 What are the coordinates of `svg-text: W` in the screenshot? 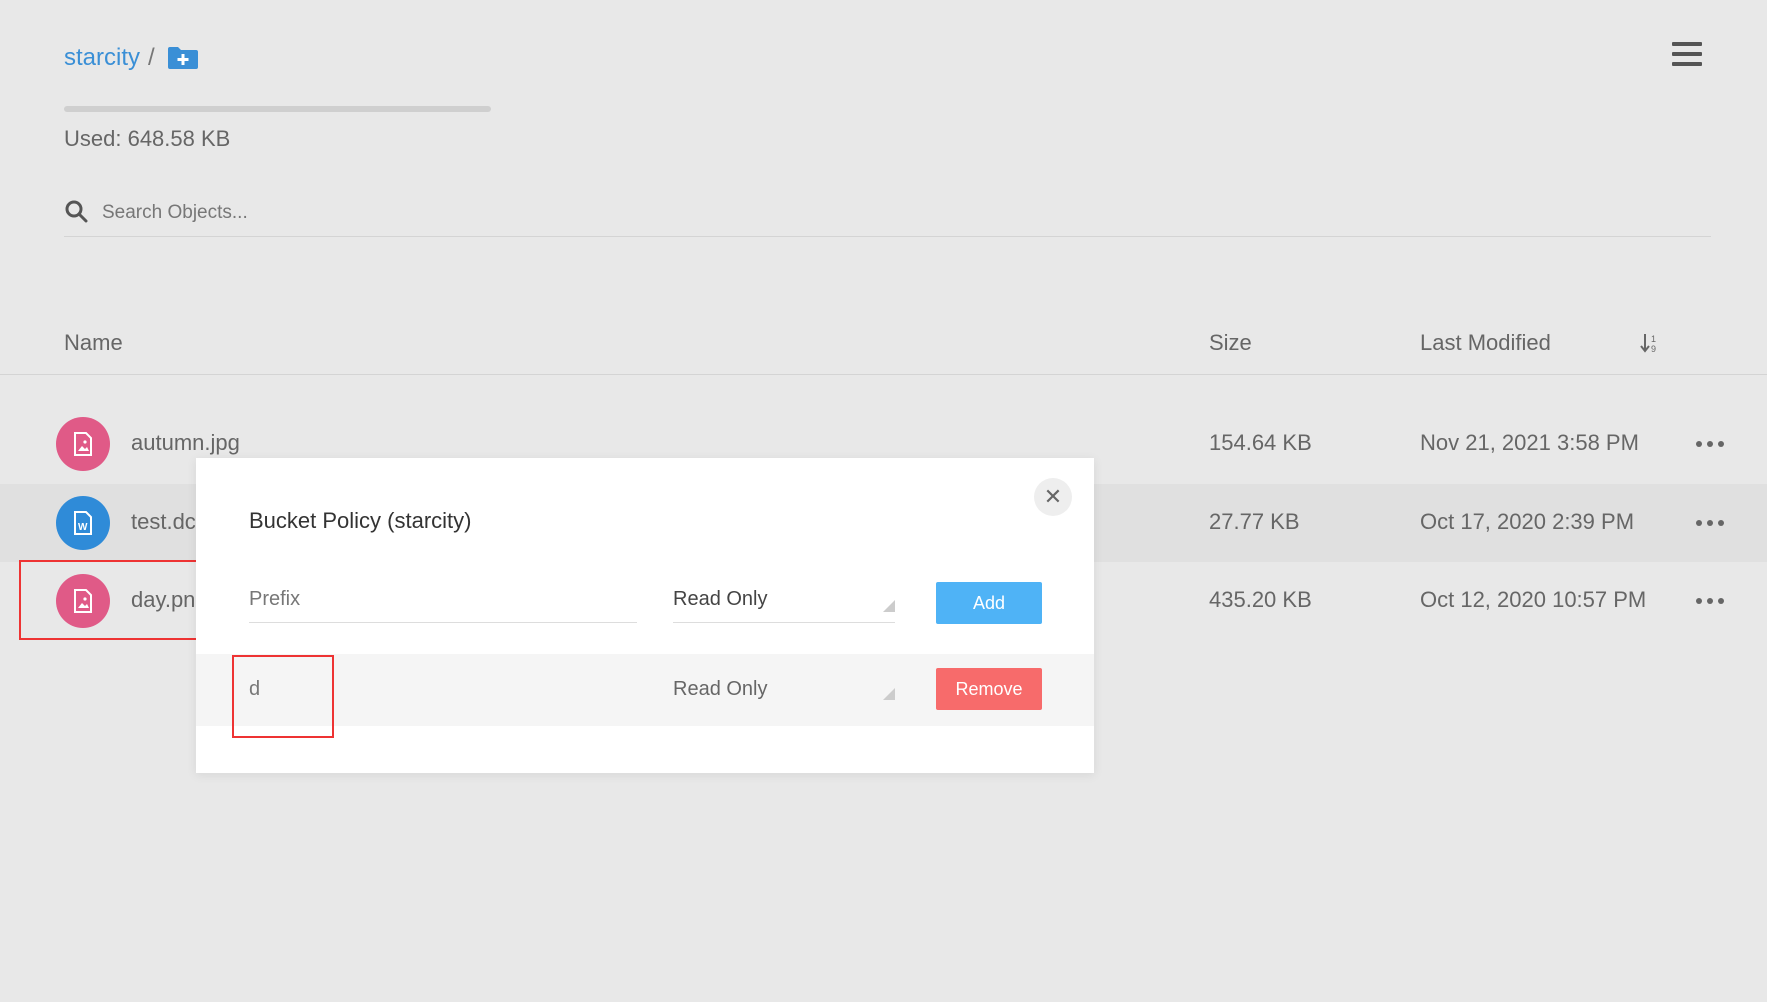 It's located at (83, 527).